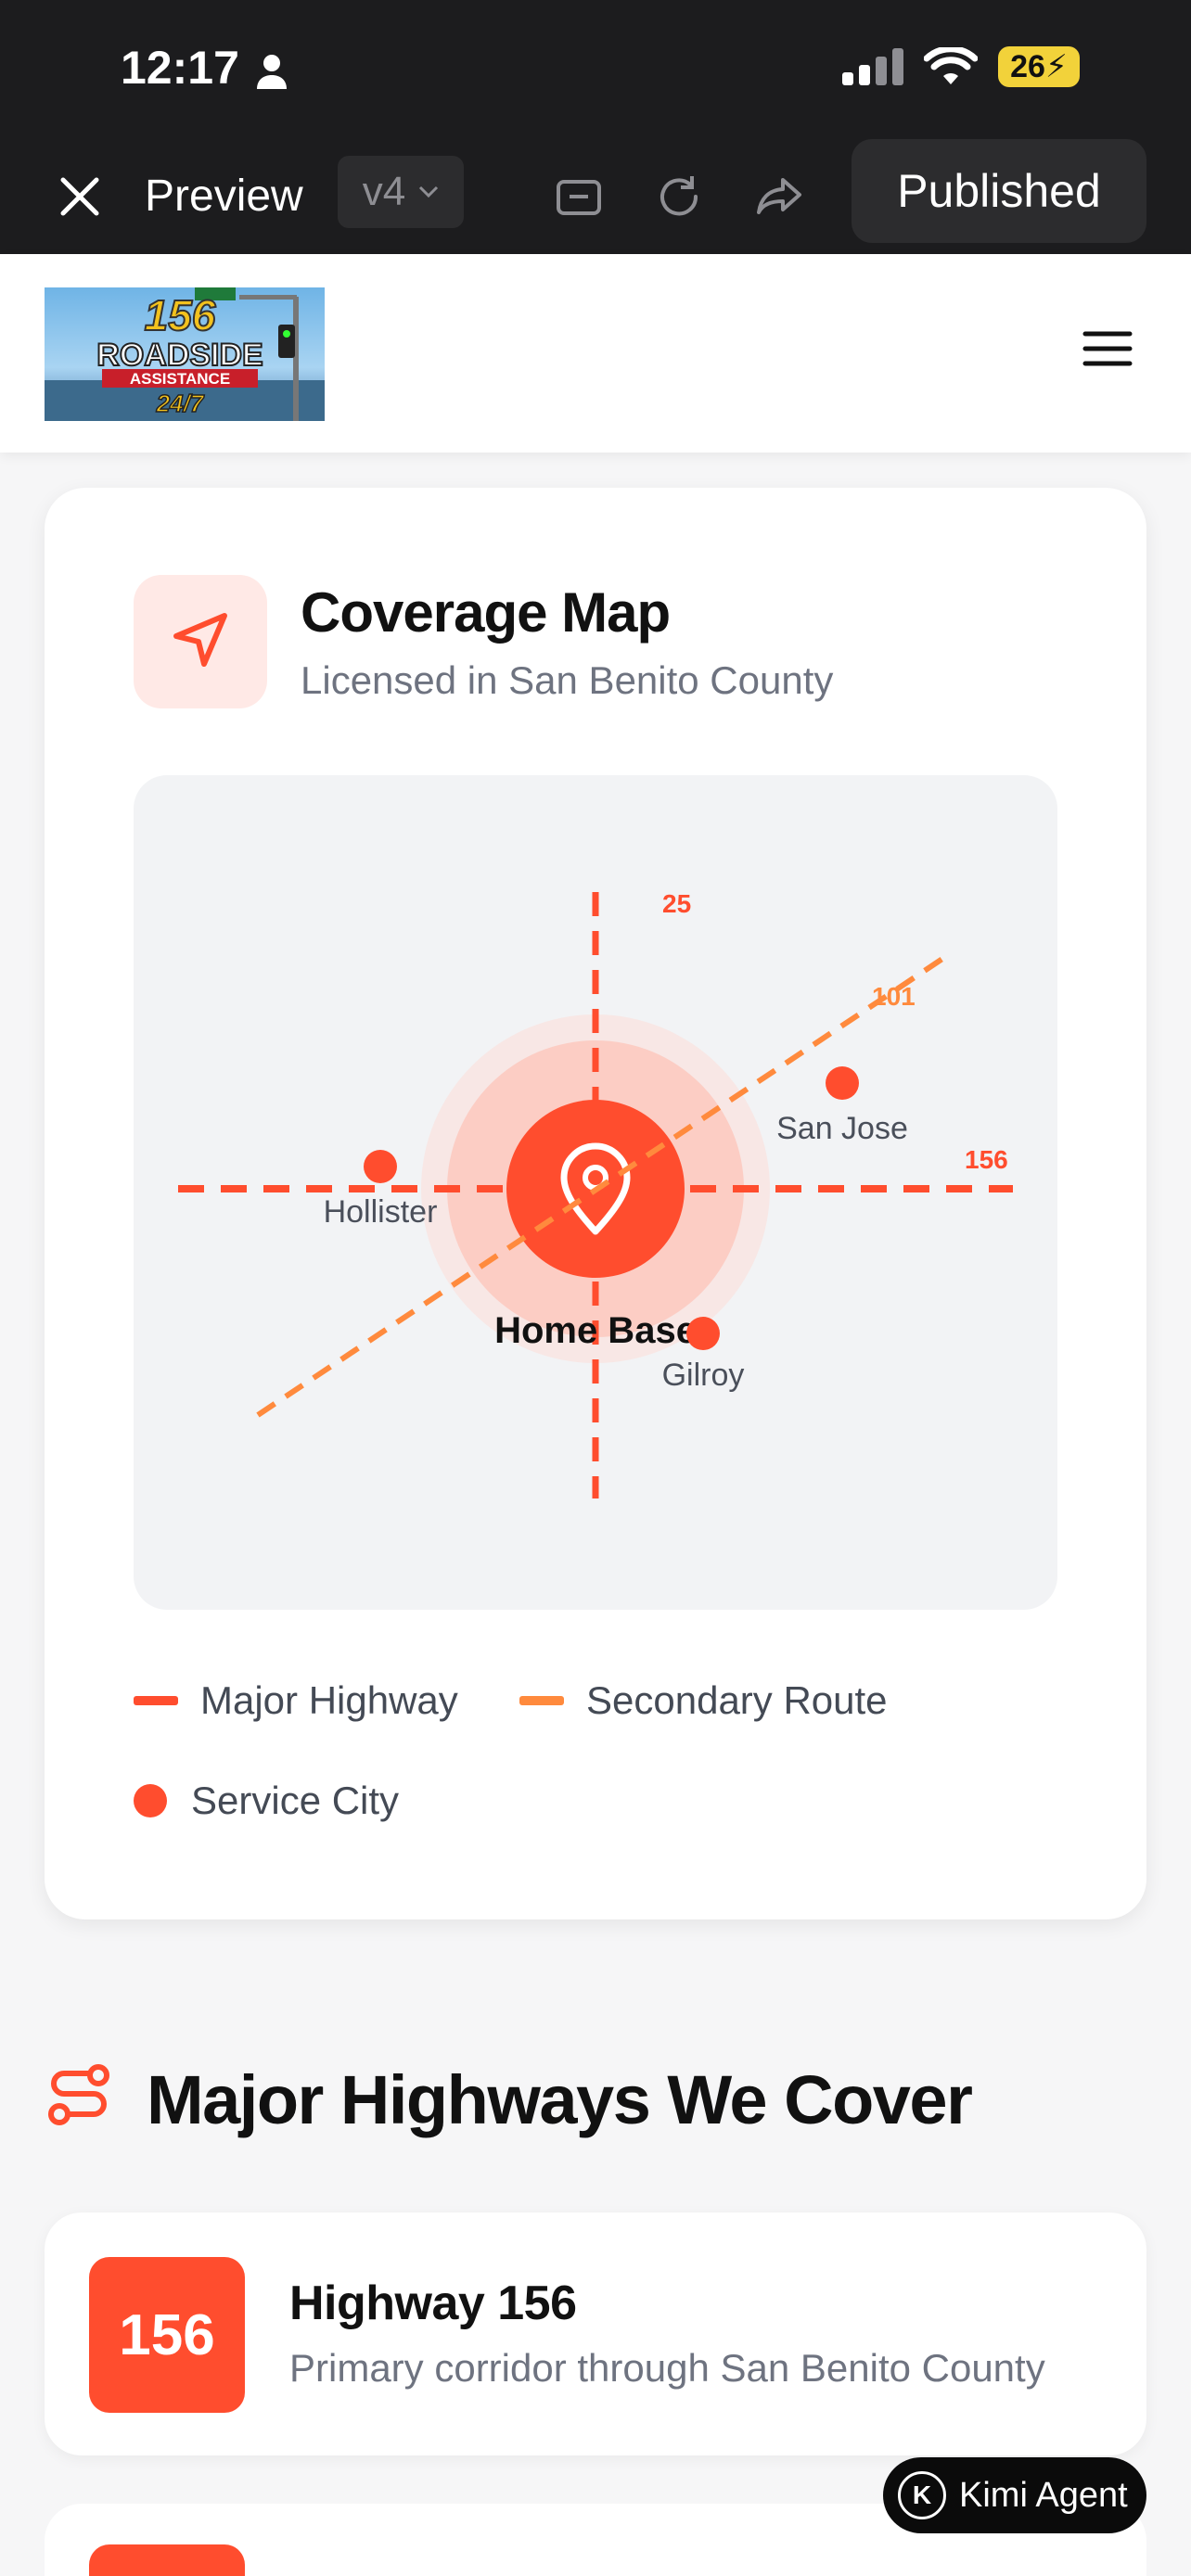  What do you see at coordinates (329, 1700) in the screenshot?
I see `legend-major-label: Major Highway` at bounding box center [329, 1700].